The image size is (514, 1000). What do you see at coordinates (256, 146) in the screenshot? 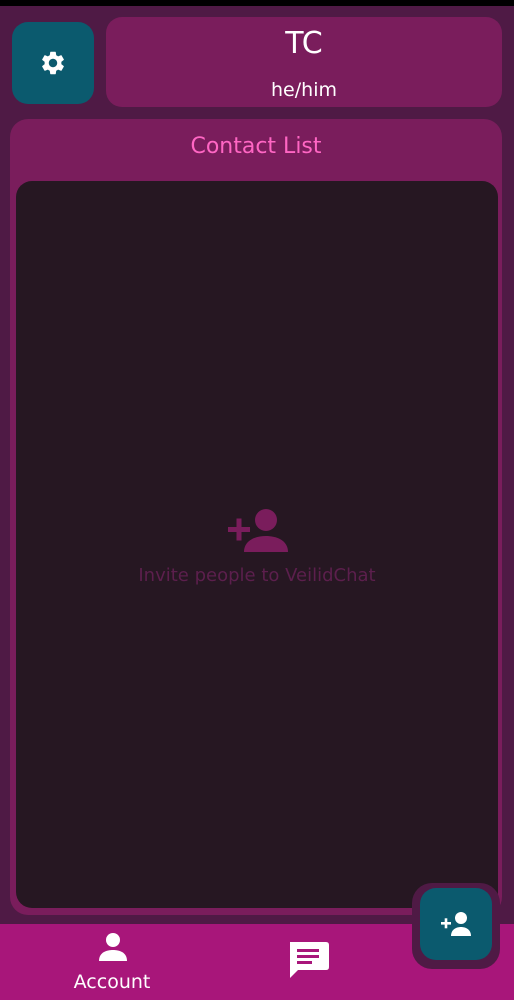
I see `contact-list-title: Contact List` at bounding box center [256, 146].